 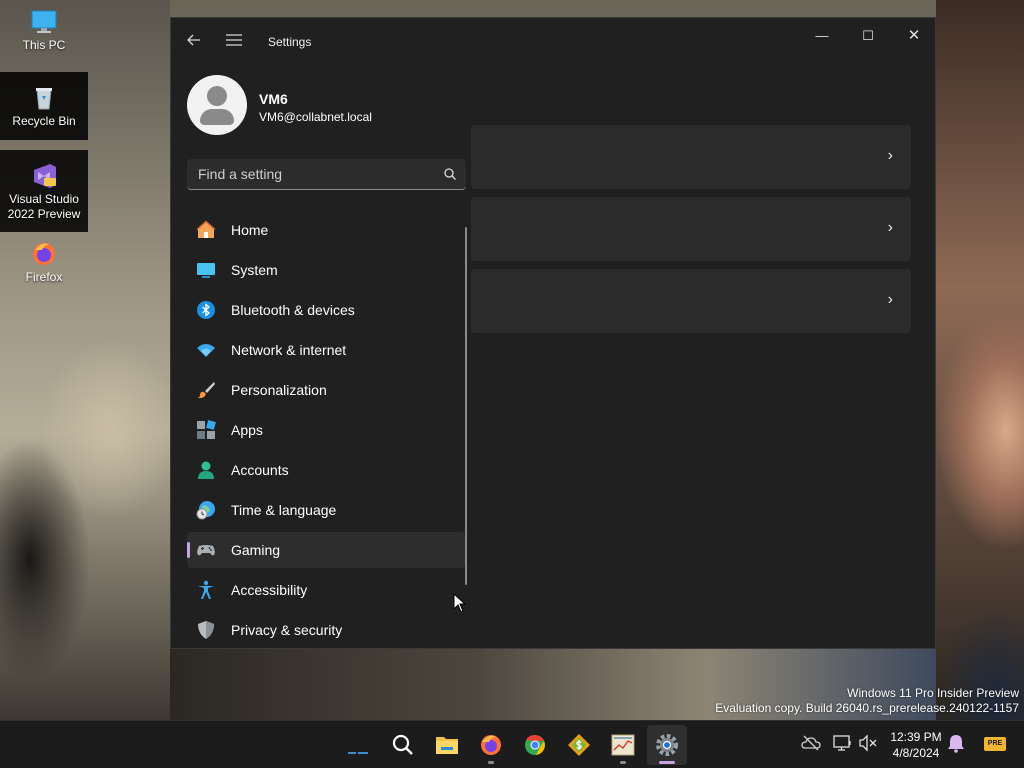 What do you see at coordinates (916, 753) in the screenshot?
I see `clock-date: 4/8/2024` at bounding box center [916, 753].